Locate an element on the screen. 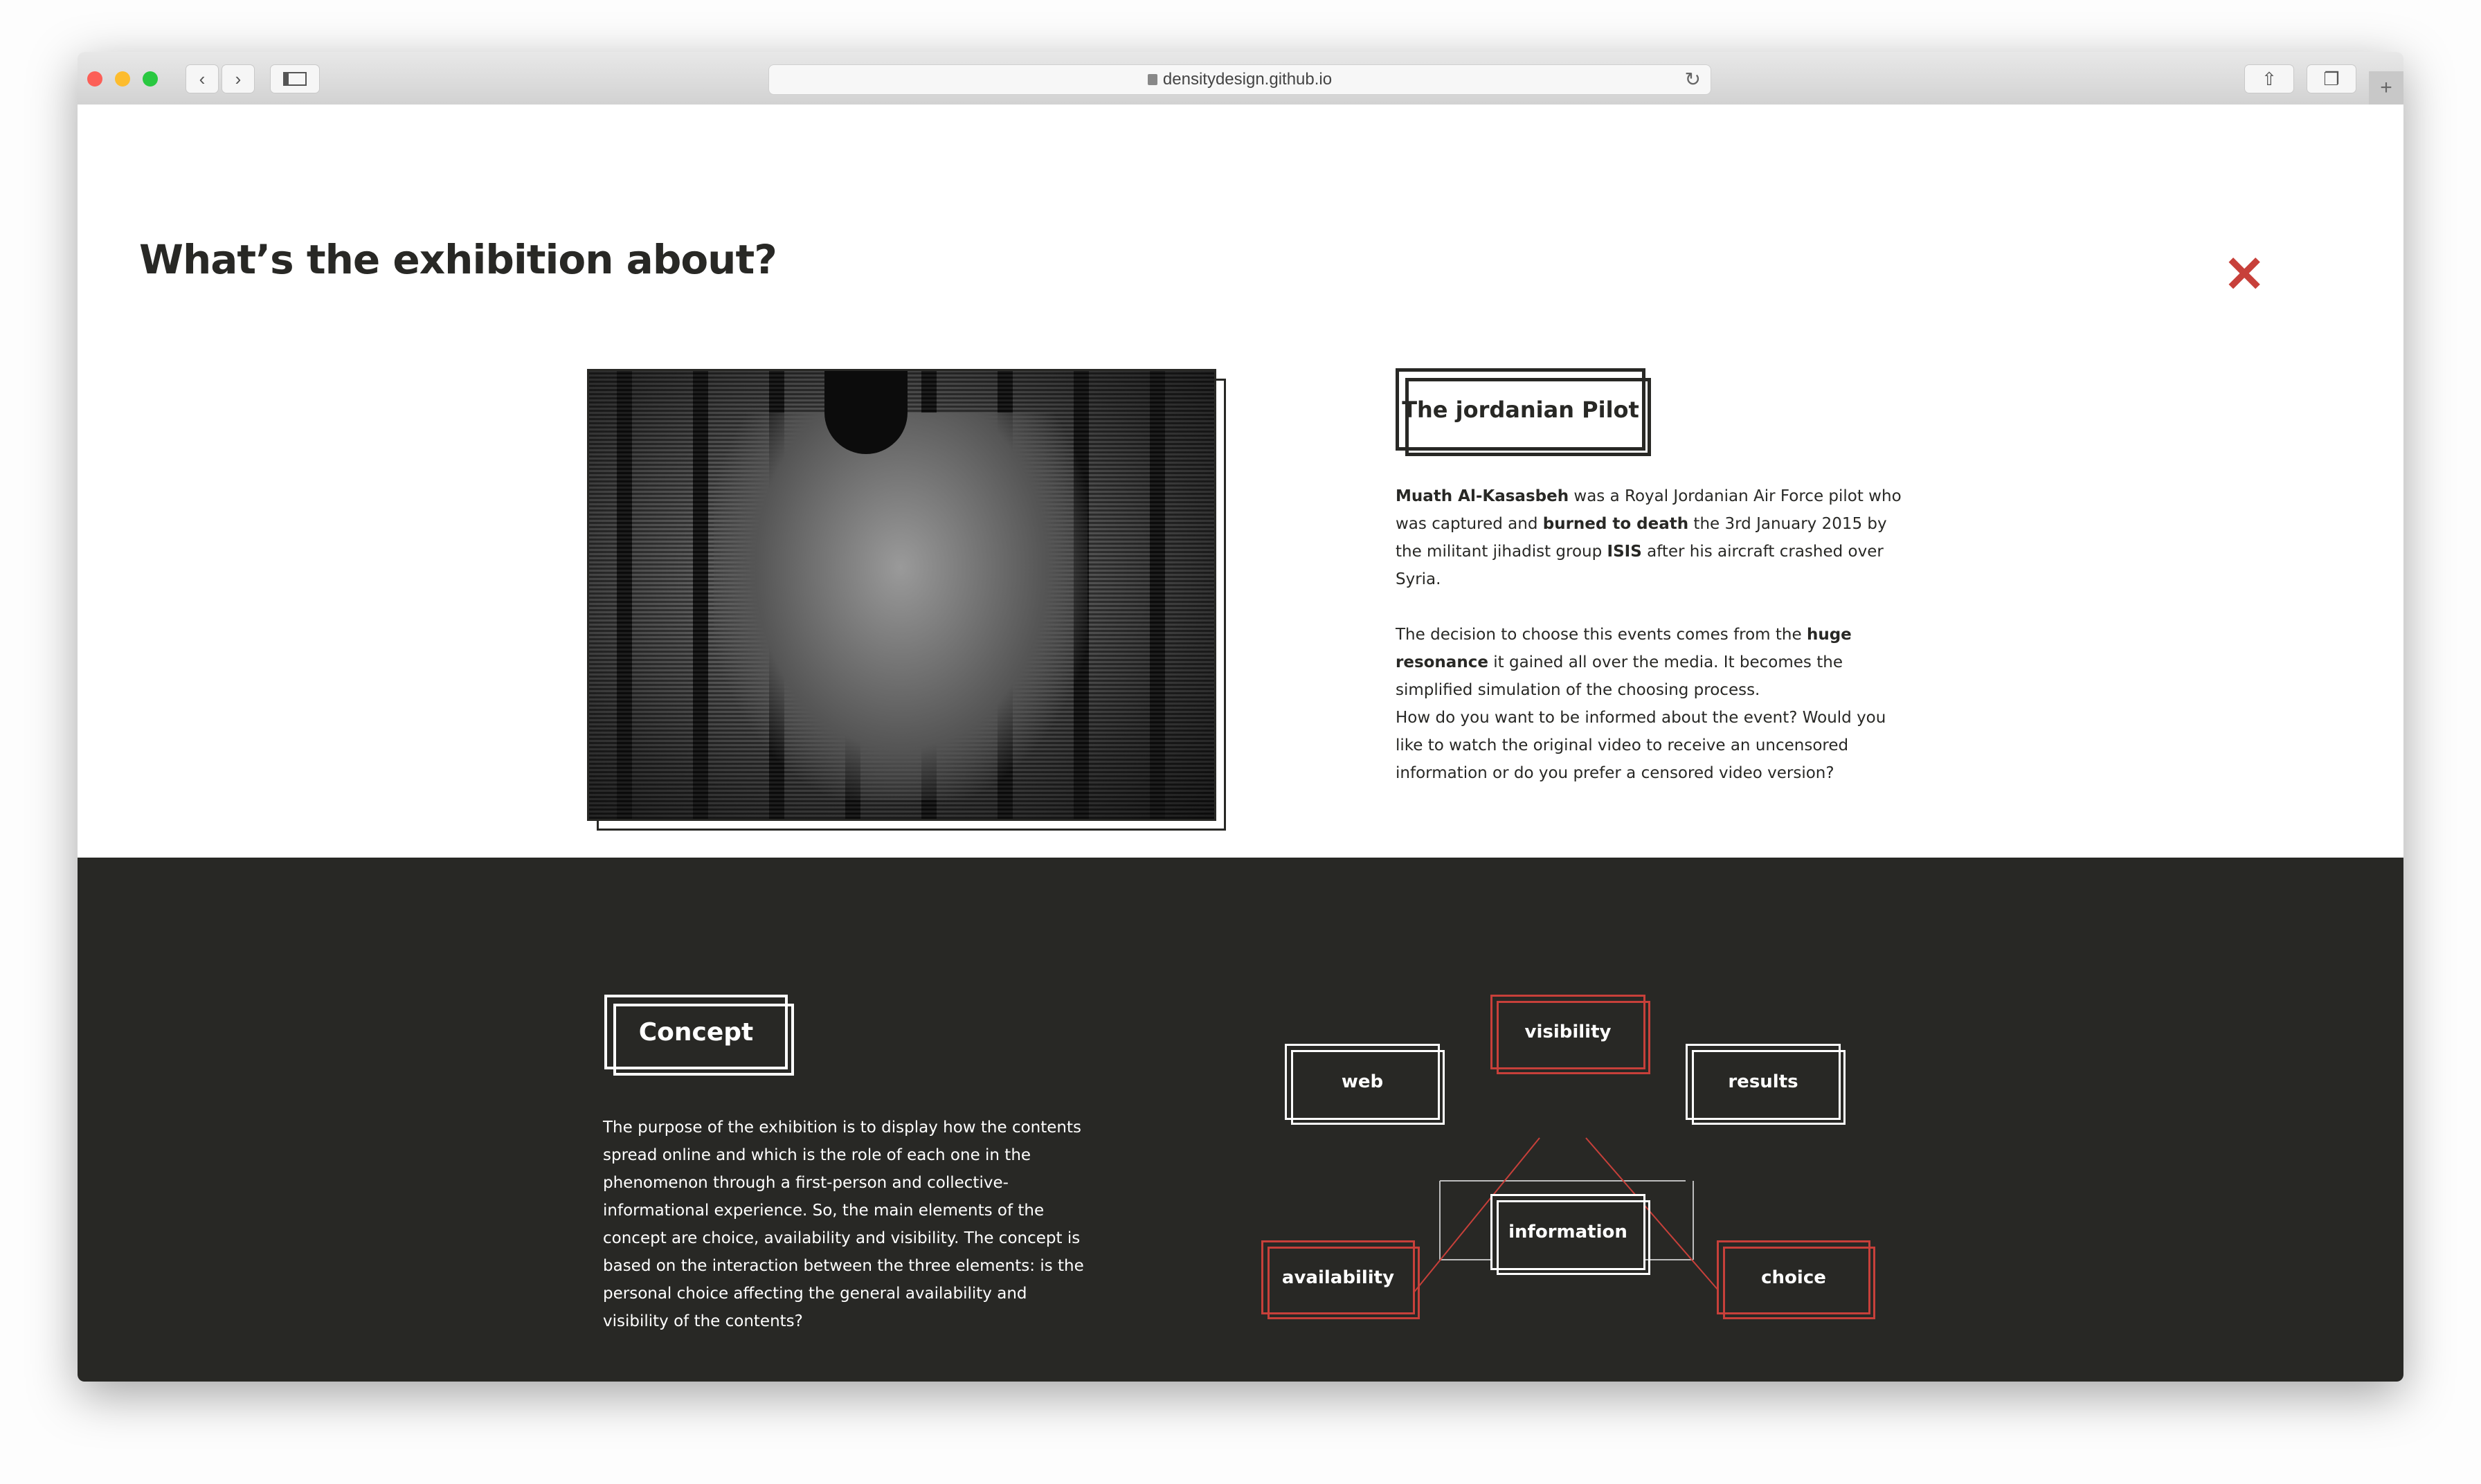 The image size is (2481, 1484). url-text: densitydesign.github.io is located at coordinates (1247, 79).